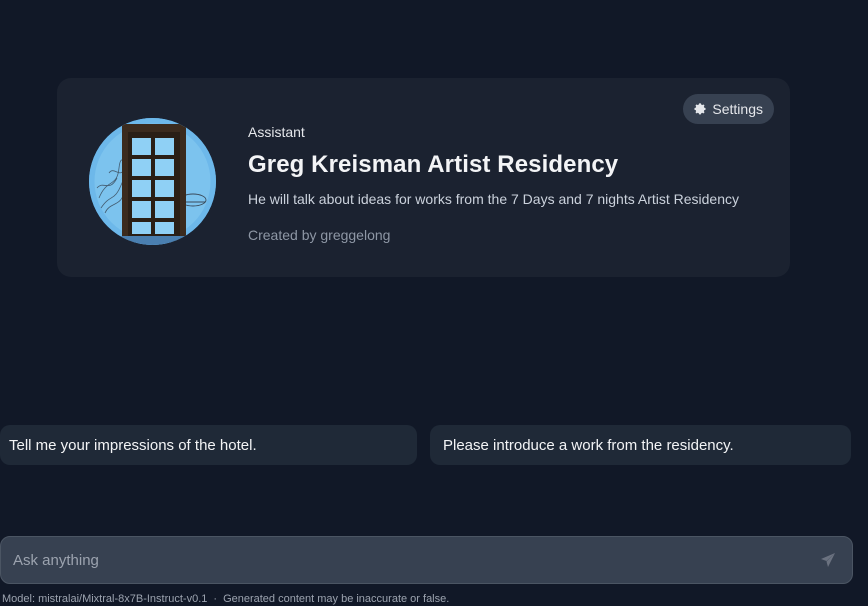 The image size is (868, 606). Describe the element at coordinates (401, 560) in the screenshot. I see `chat-input` at that location.